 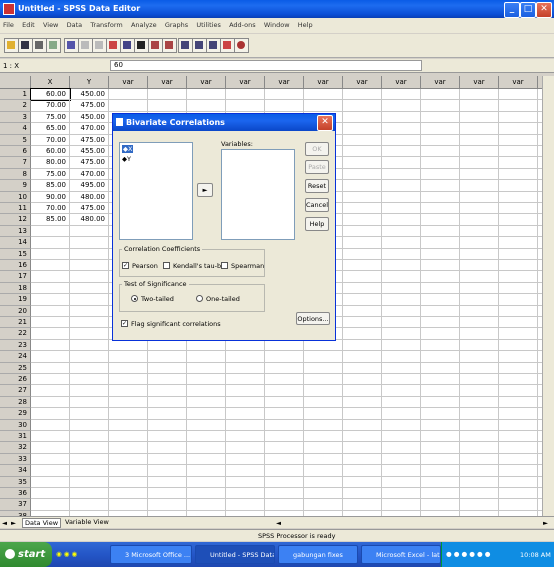 What do you see at coordinates (15, 163) in the screenshot?
I see `row-header: 7` at bounding box center [15, 163].